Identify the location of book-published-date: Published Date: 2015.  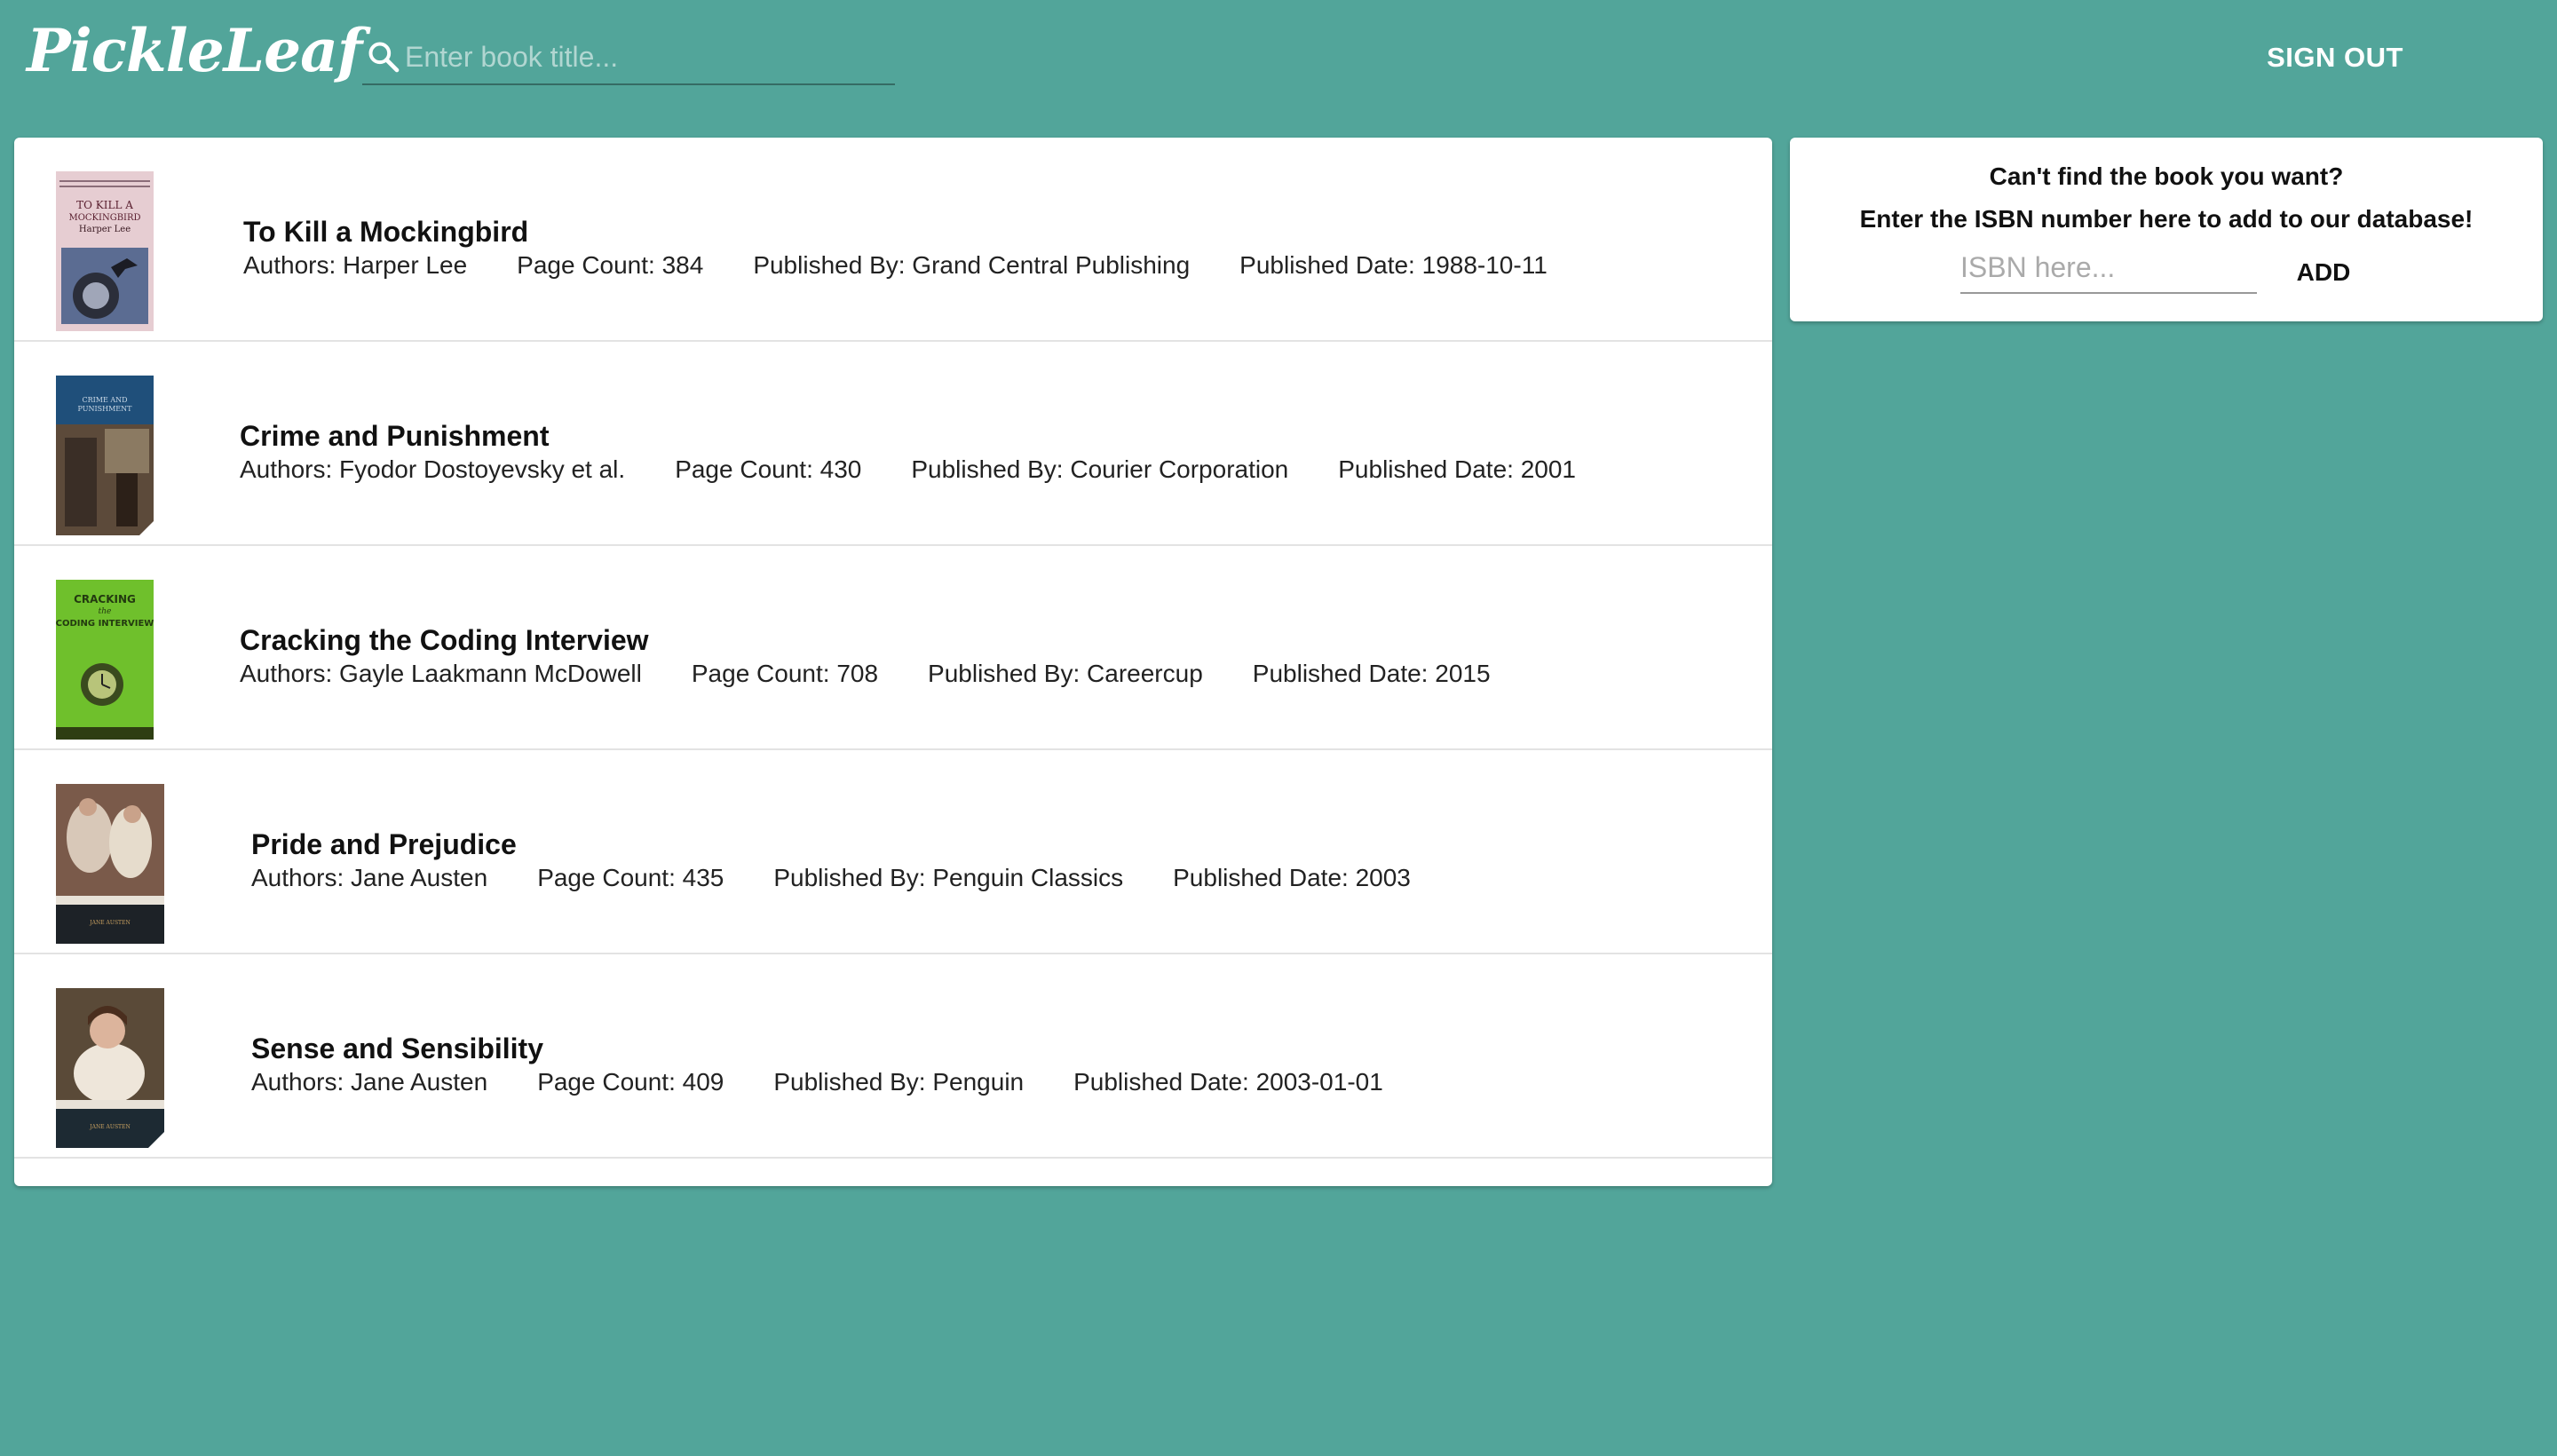
(1371, 673).